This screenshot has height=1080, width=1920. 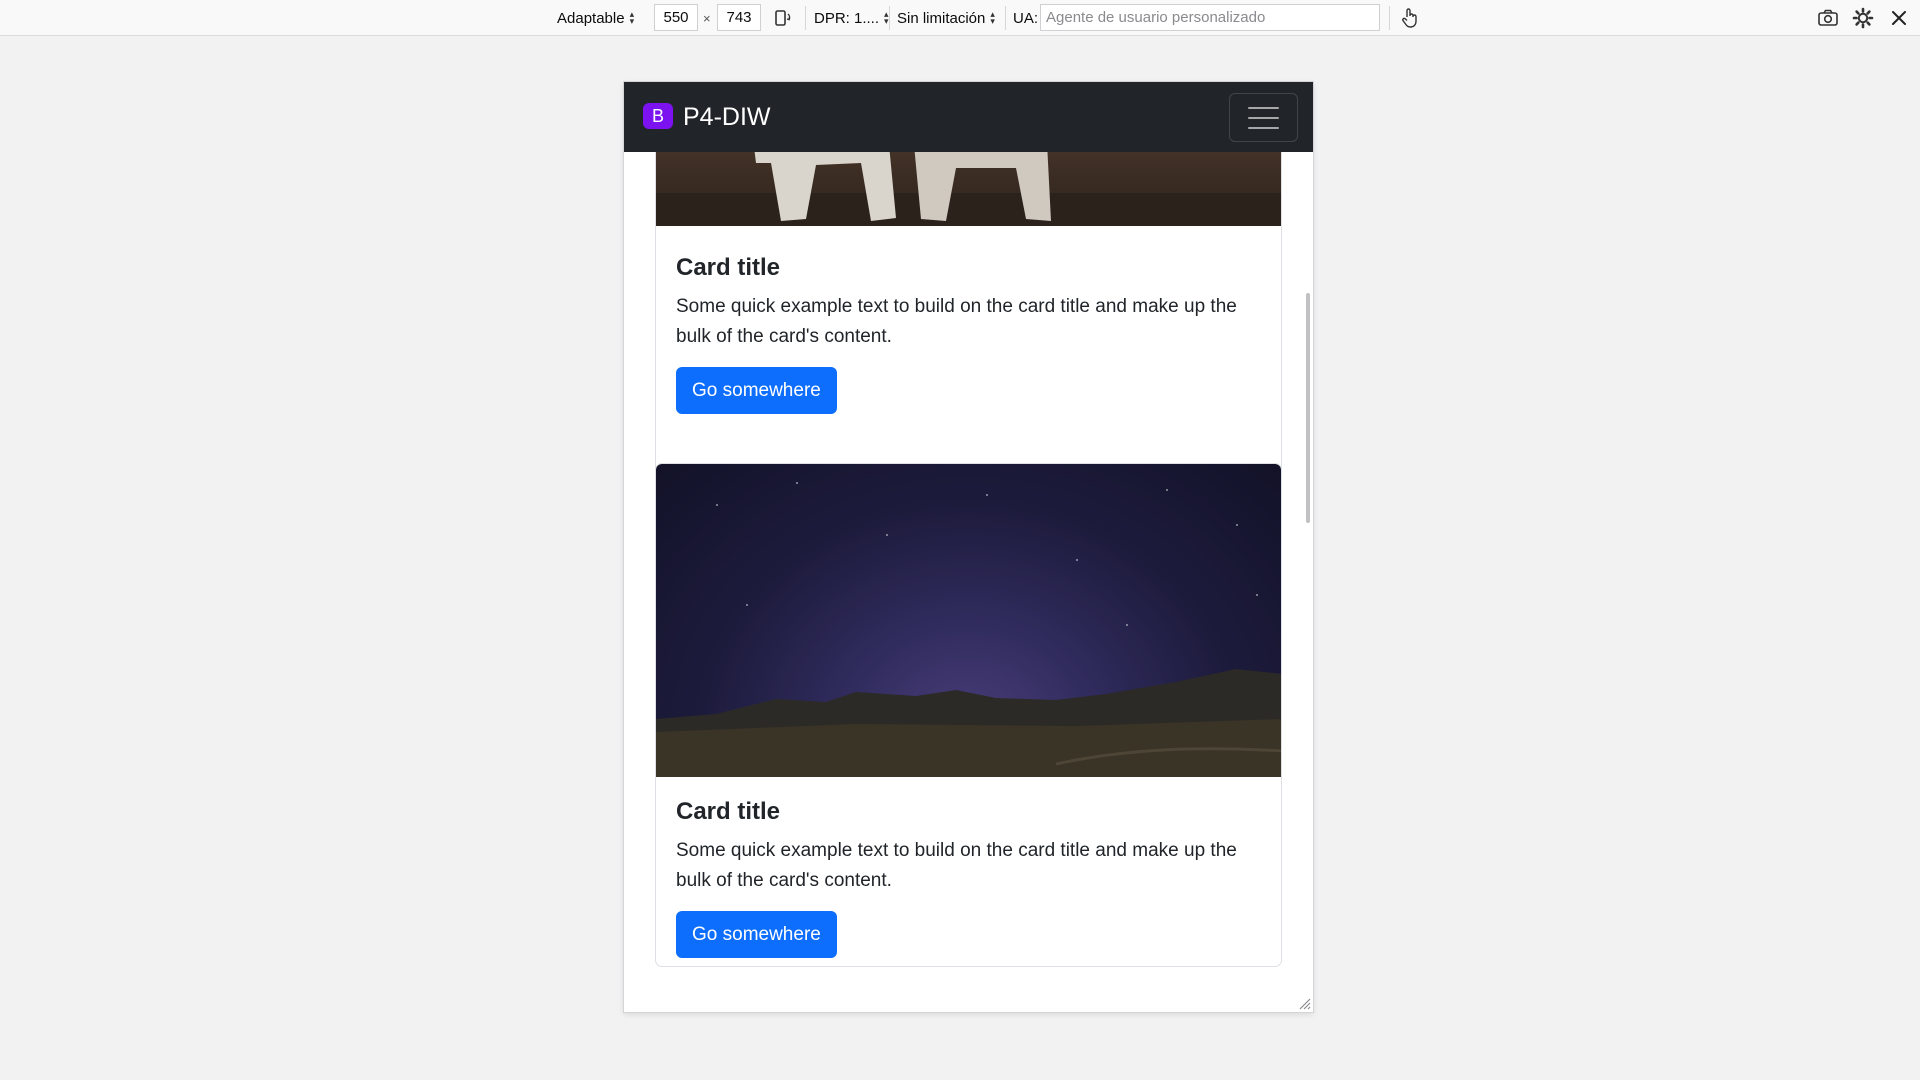 What do you see at coordinates (1026, 18) in the screenshot?
I see `ua-label: UA:` at bounding box center [1026, 18].